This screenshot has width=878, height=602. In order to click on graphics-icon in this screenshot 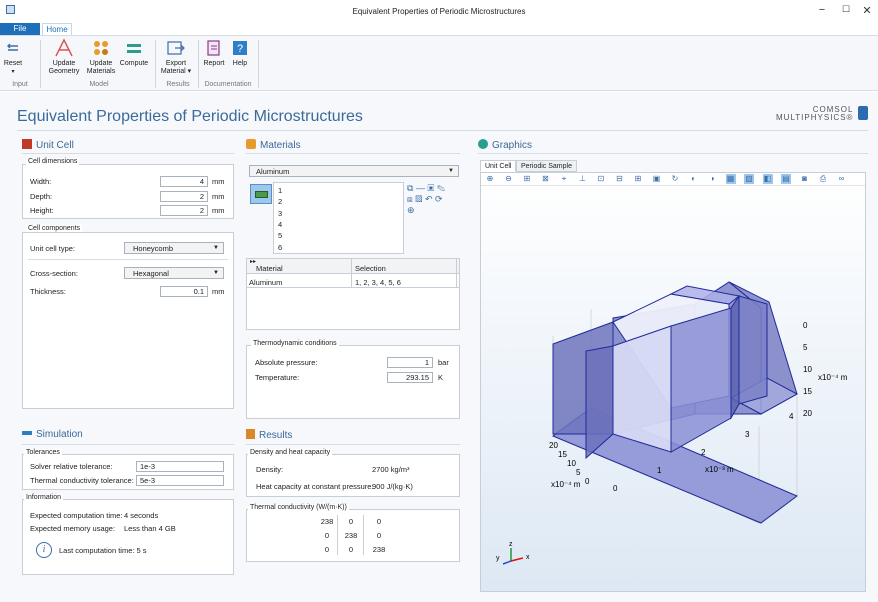, I will do `click(483, 144)`.